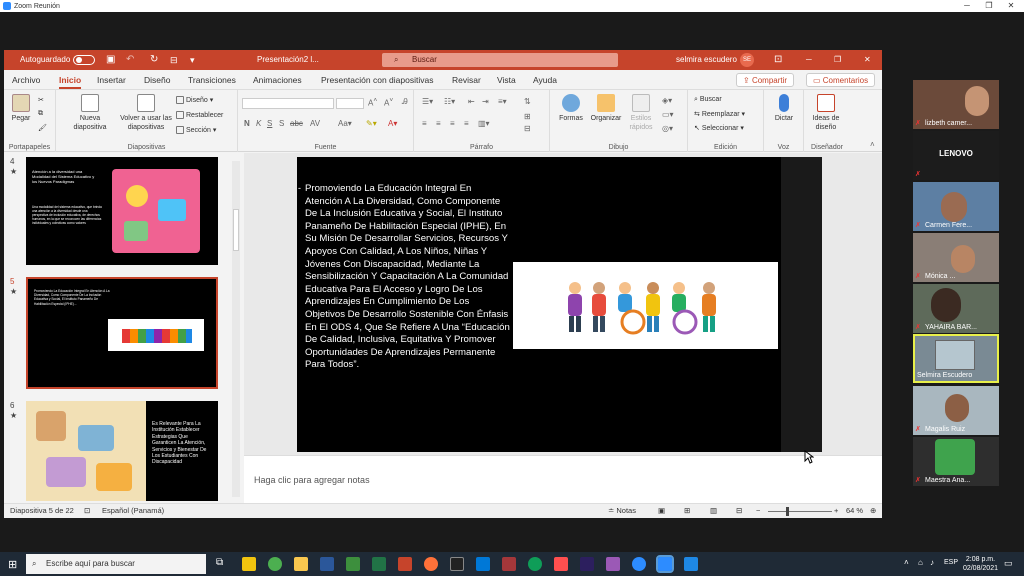 This screenshot has width=1024, height=576. I want to click on new-slide-button: Nueva diapositiva, so click(90, 113).